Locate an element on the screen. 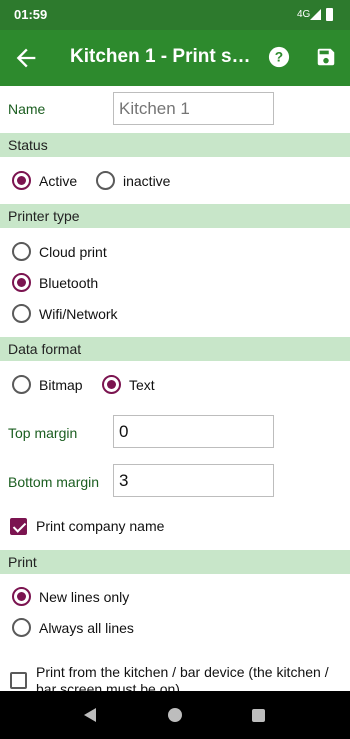  format-bitmap-radio: Bitmap is located at coordinates (47, 384).